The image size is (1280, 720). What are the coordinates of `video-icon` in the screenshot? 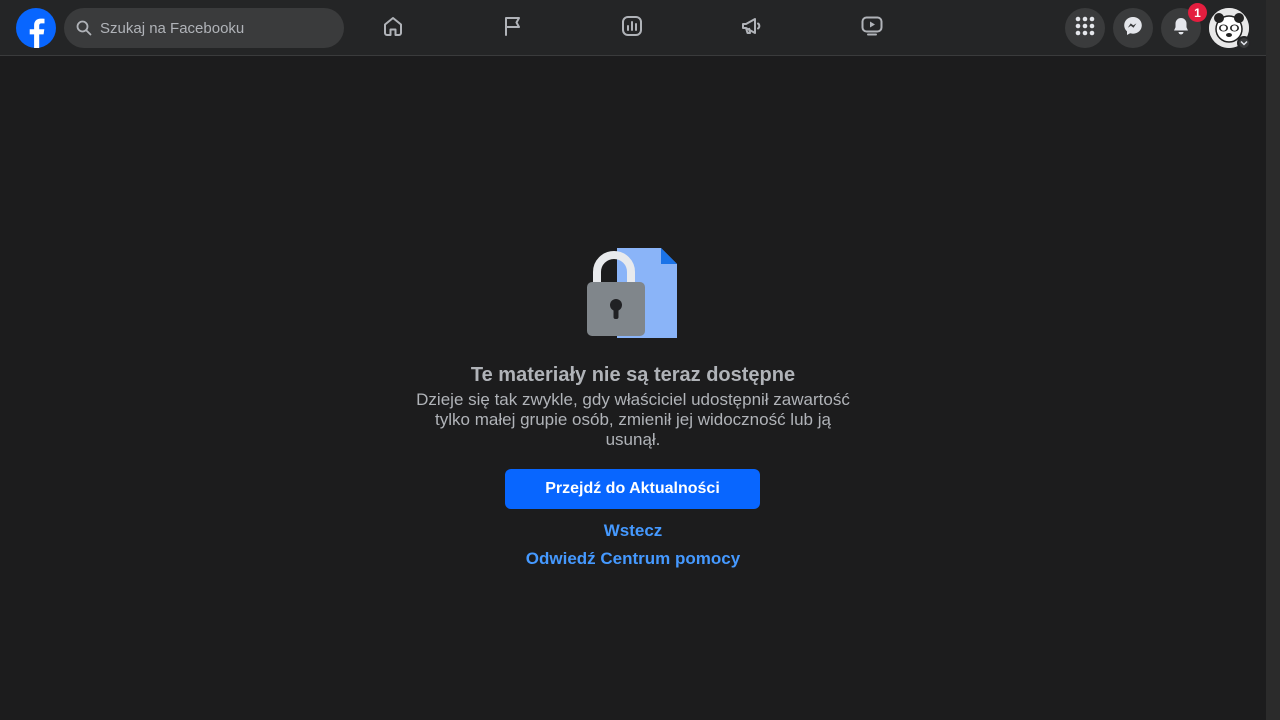 It's located at (872, 28).